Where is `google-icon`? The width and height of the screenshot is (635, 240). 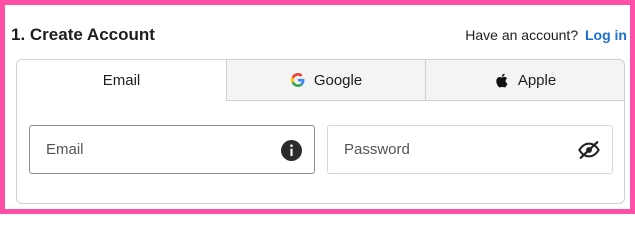 google-icon is located at coordinates (298, 80).